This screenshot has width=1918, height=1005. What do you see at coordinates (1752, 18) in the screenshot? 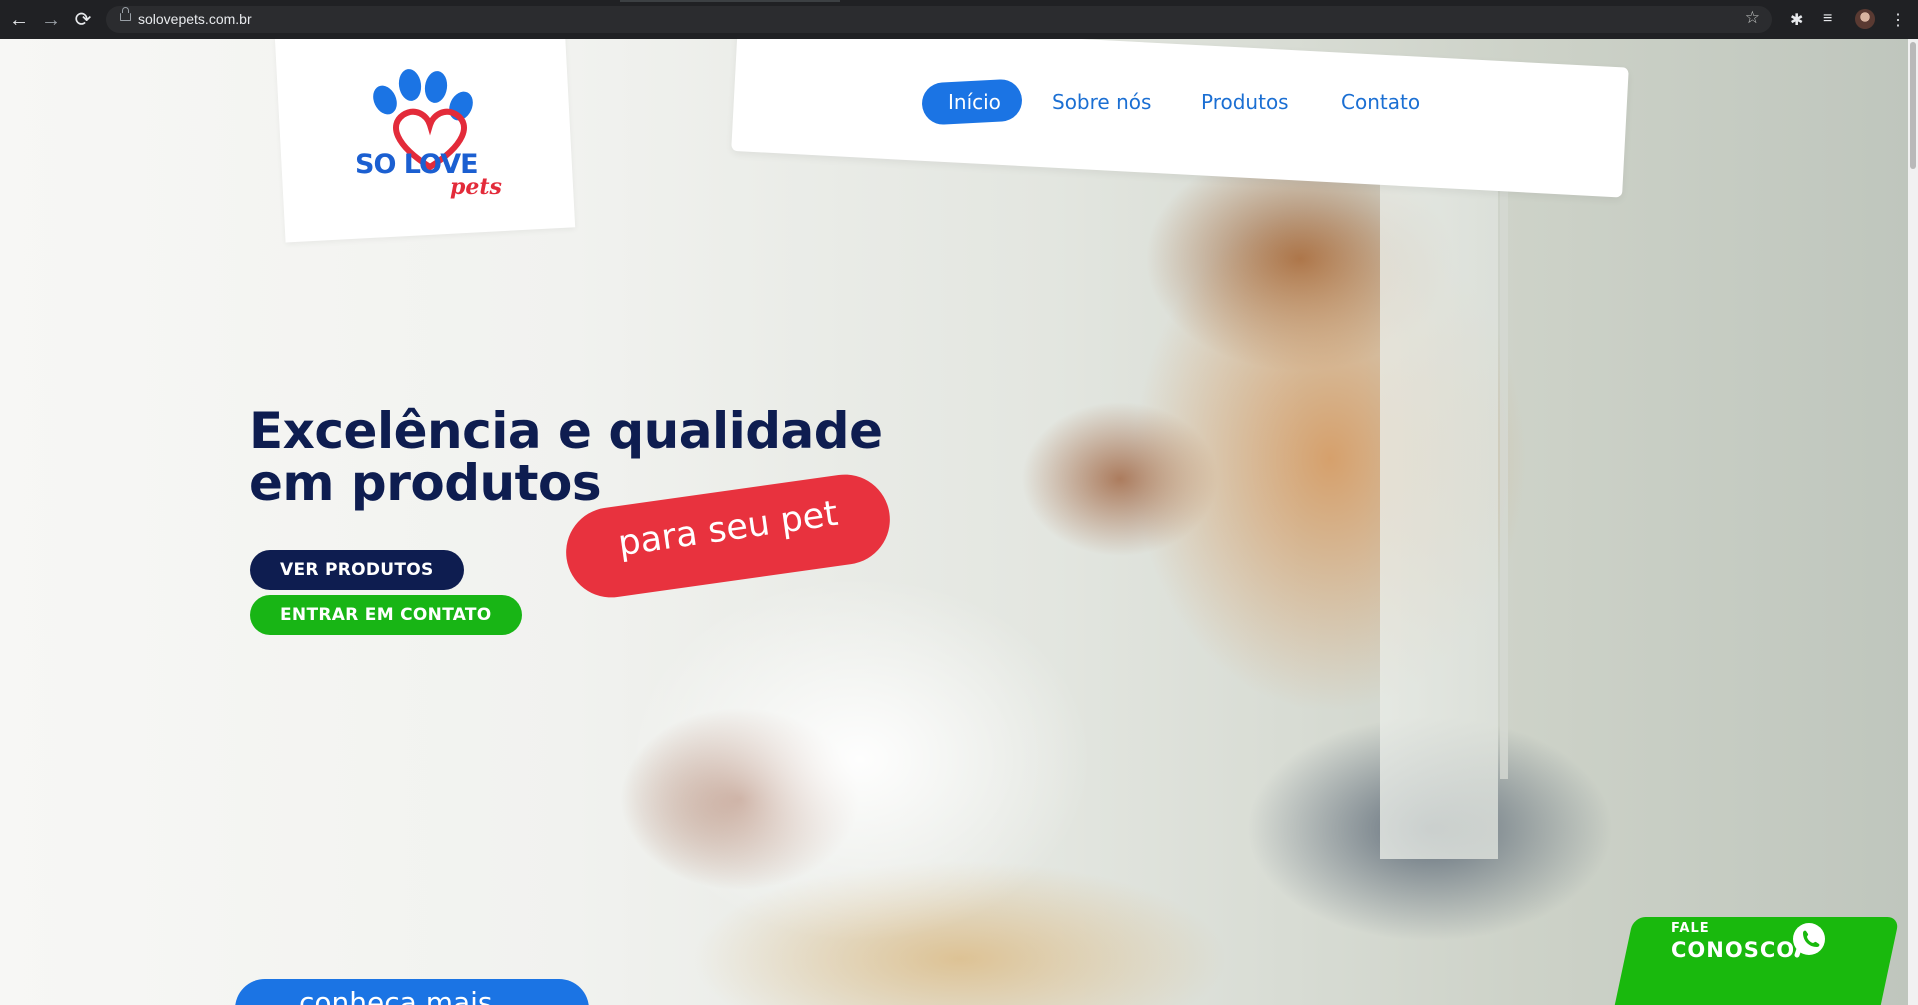
I see `bookmark-star-icon: ☆` at bounding box center [1752, 18].